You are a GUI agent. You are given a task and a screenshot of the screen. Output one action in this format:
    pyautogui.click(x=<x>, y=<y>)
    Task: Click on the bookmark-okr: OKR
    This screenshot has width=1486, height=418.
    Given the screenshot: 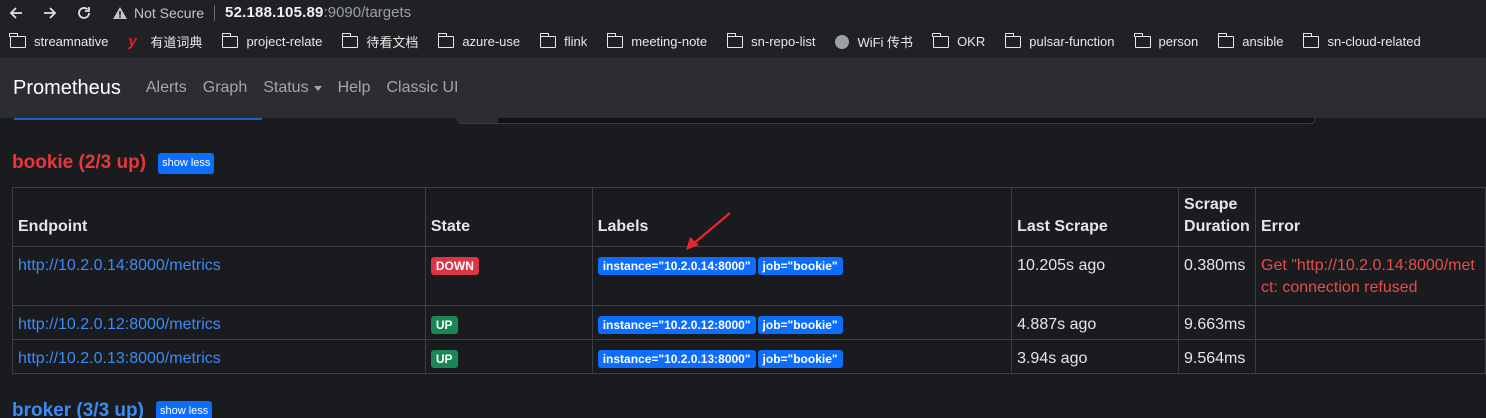 What is the action you would take?
    pyautogui.click(x=958, y=40)
    